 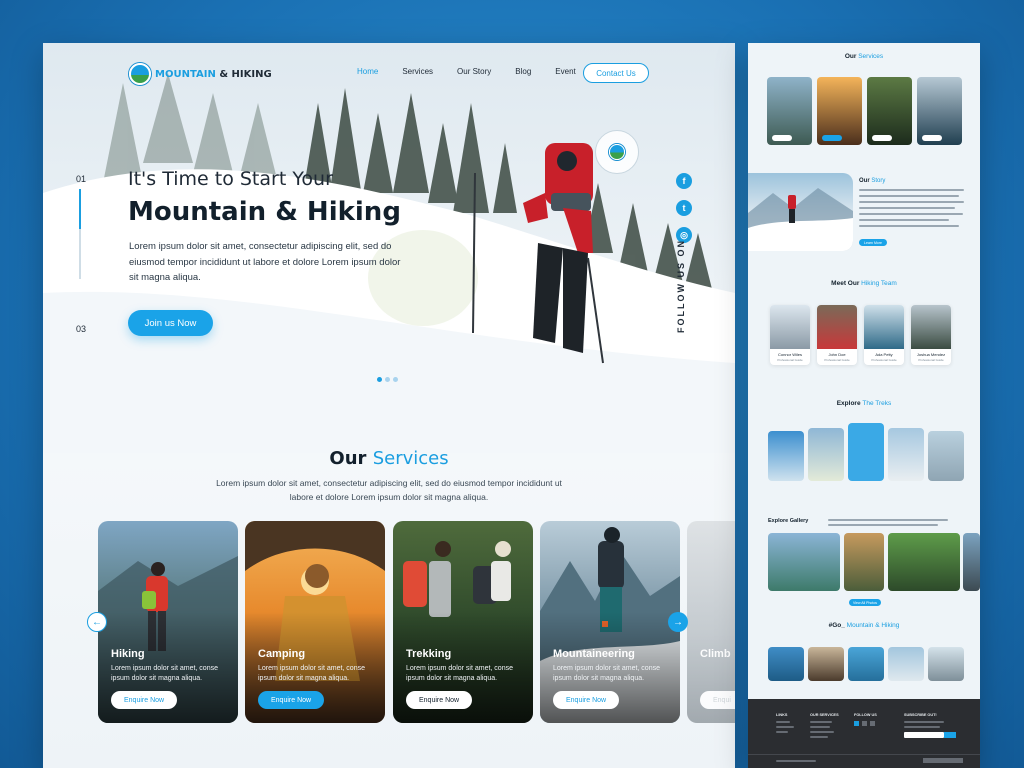 I want to click on footer-twitter-icon, so click(x=864, y=723).